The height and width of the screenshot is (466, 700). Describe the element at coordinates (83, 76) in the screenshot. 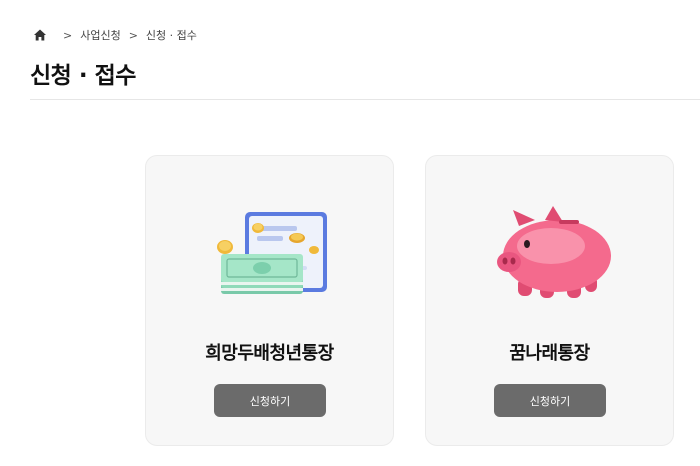

I see `page-title: 신청 · 접수` at that location.